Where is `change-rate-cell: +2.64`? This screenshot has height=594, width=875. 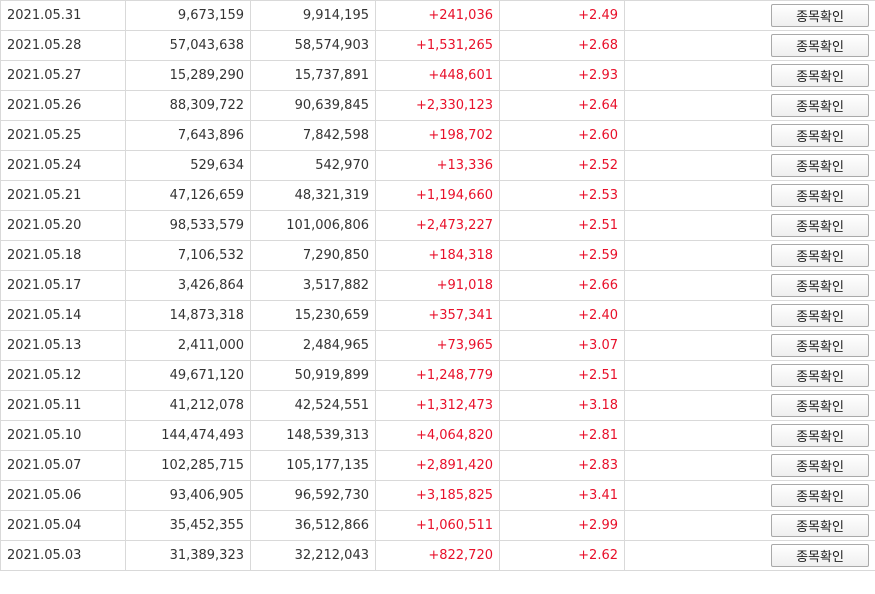 change-rate-cell: +2.64 is located at coordinates (562, 105).